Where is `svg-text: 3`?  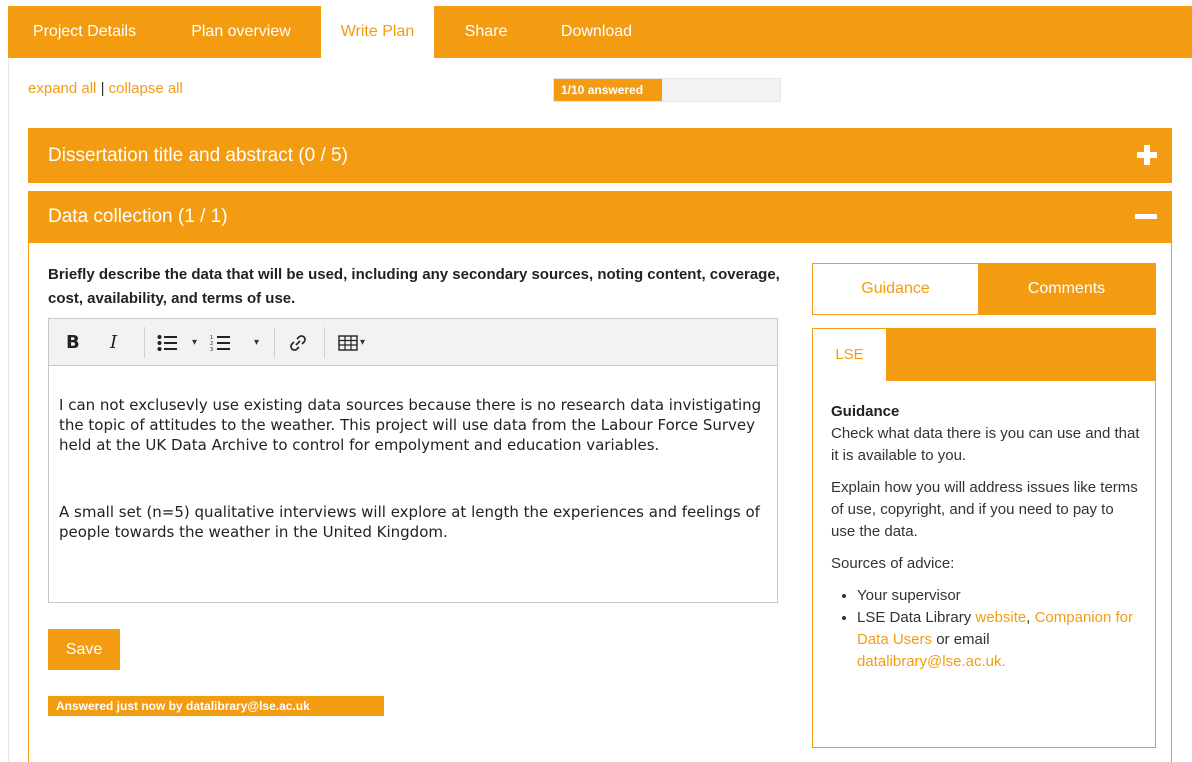
svg-text: 3 is located at coordinates (211, 349).